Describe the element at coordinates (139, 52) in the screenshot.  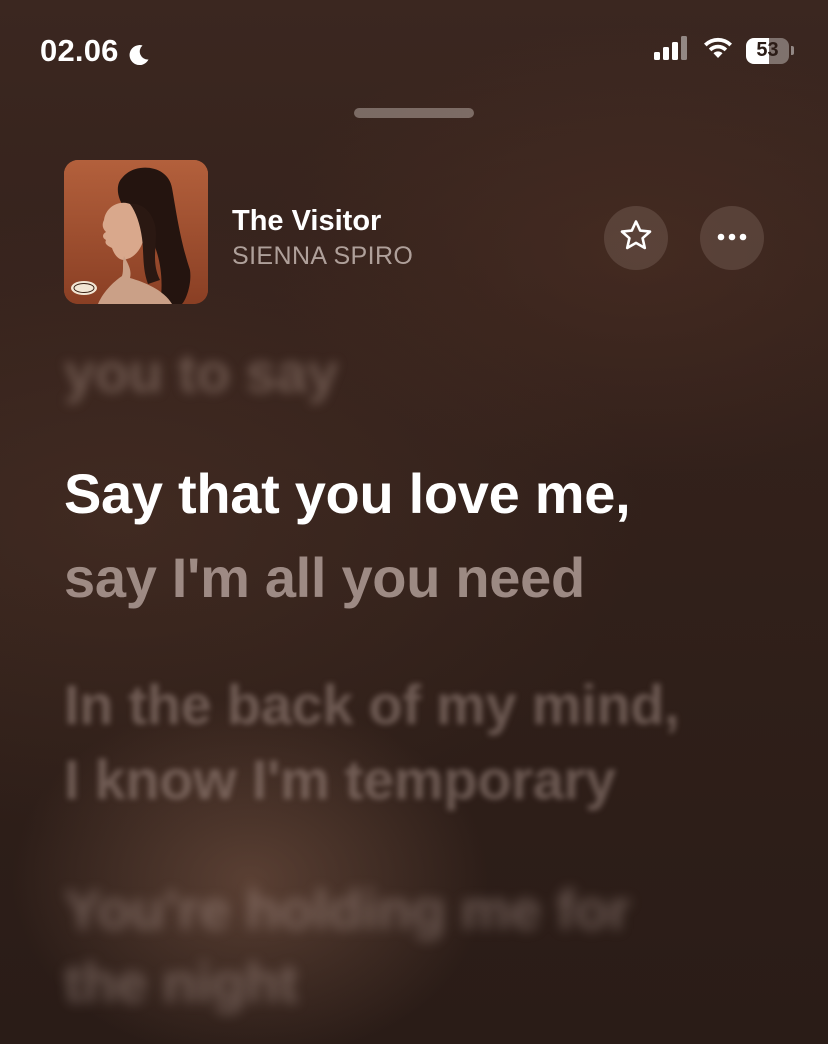
I see `moon-icon` at that location.